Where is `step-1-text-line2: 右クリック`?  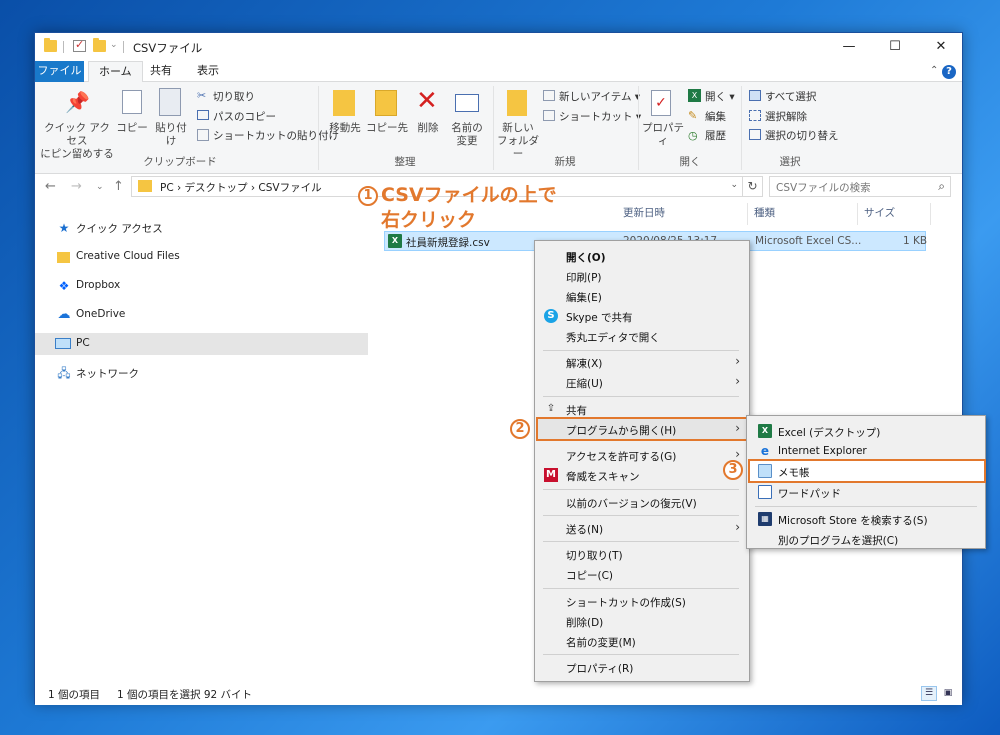 step-1-text-line2: 右クリック is located at coordinates (429, 220).